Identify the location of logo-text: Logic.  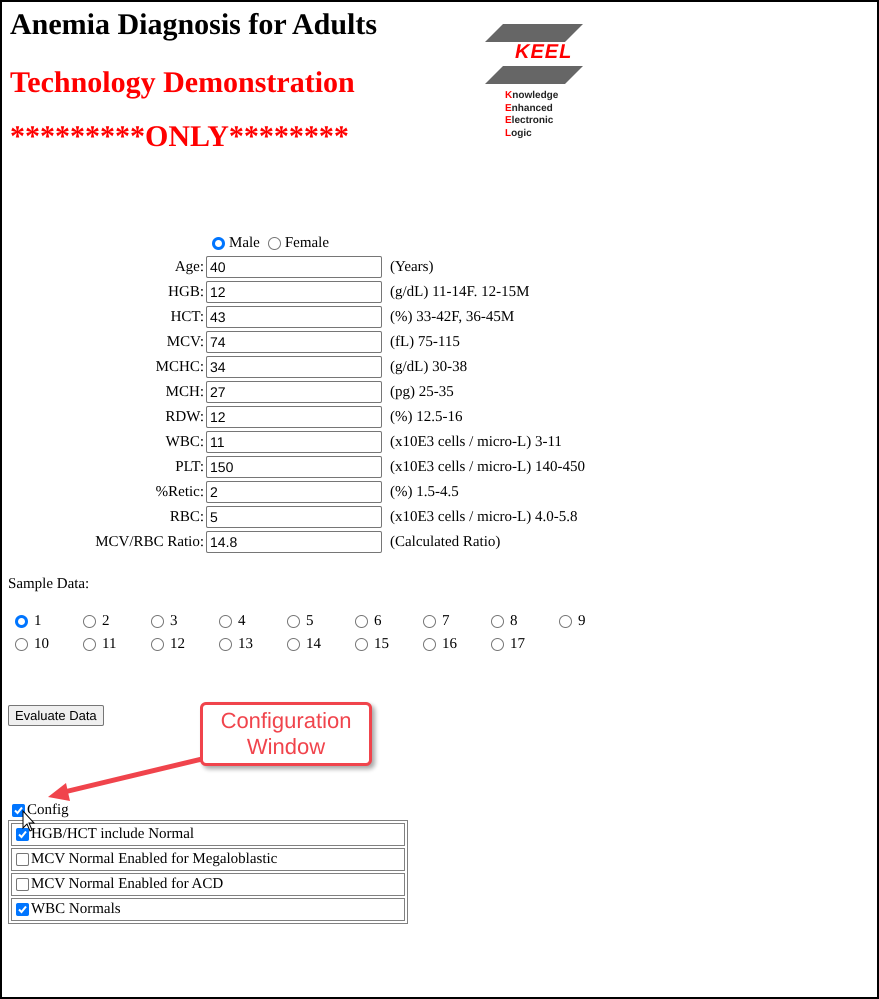
(518, 134).